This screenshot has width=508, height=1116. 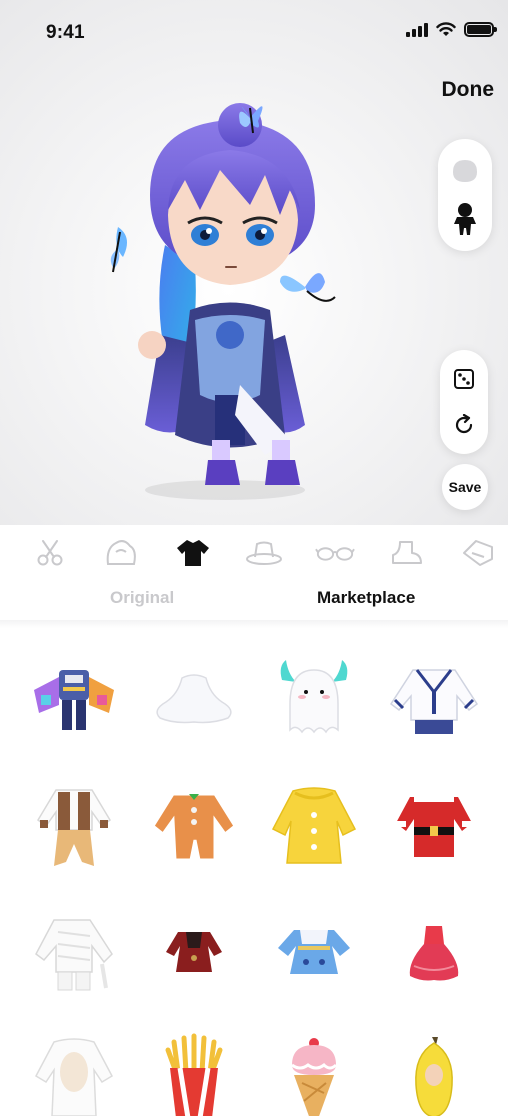 I want to click on head-view-button, so click(x=465, y=171).